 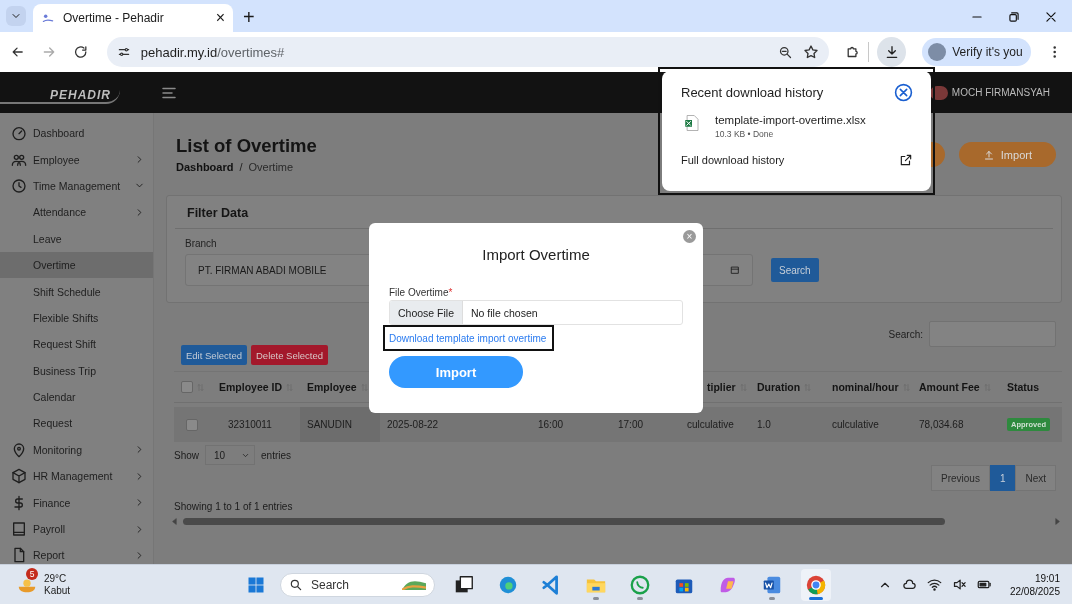 I want to click on sidebar-item: Finance, so click(x=76, y=502).